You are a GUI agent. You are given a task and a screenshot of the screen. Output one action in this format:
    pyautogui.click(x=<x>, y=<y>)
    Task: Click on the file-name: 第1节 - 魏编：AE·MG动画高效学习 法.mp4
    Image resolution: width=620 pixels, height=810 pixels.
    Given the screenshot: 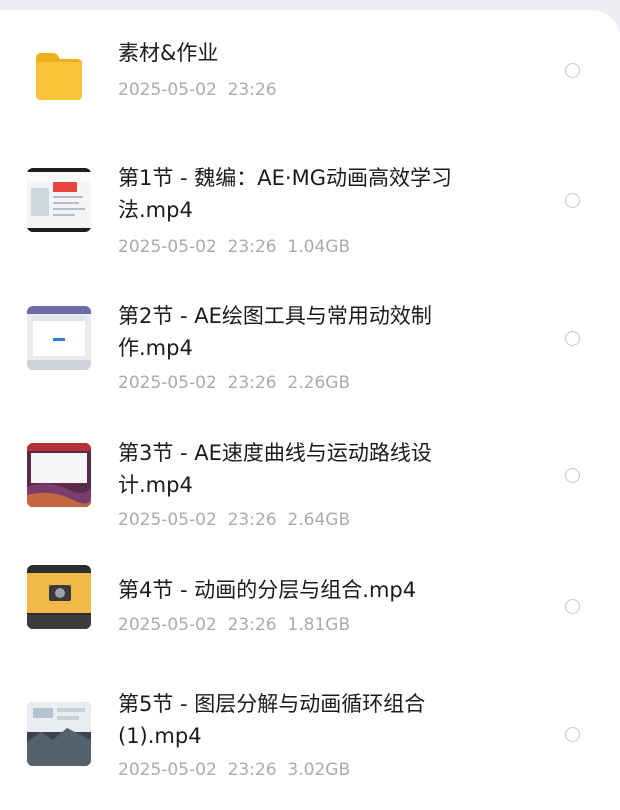 What is the action you would take?
    pyautogui.click(x=285, y=194)
    